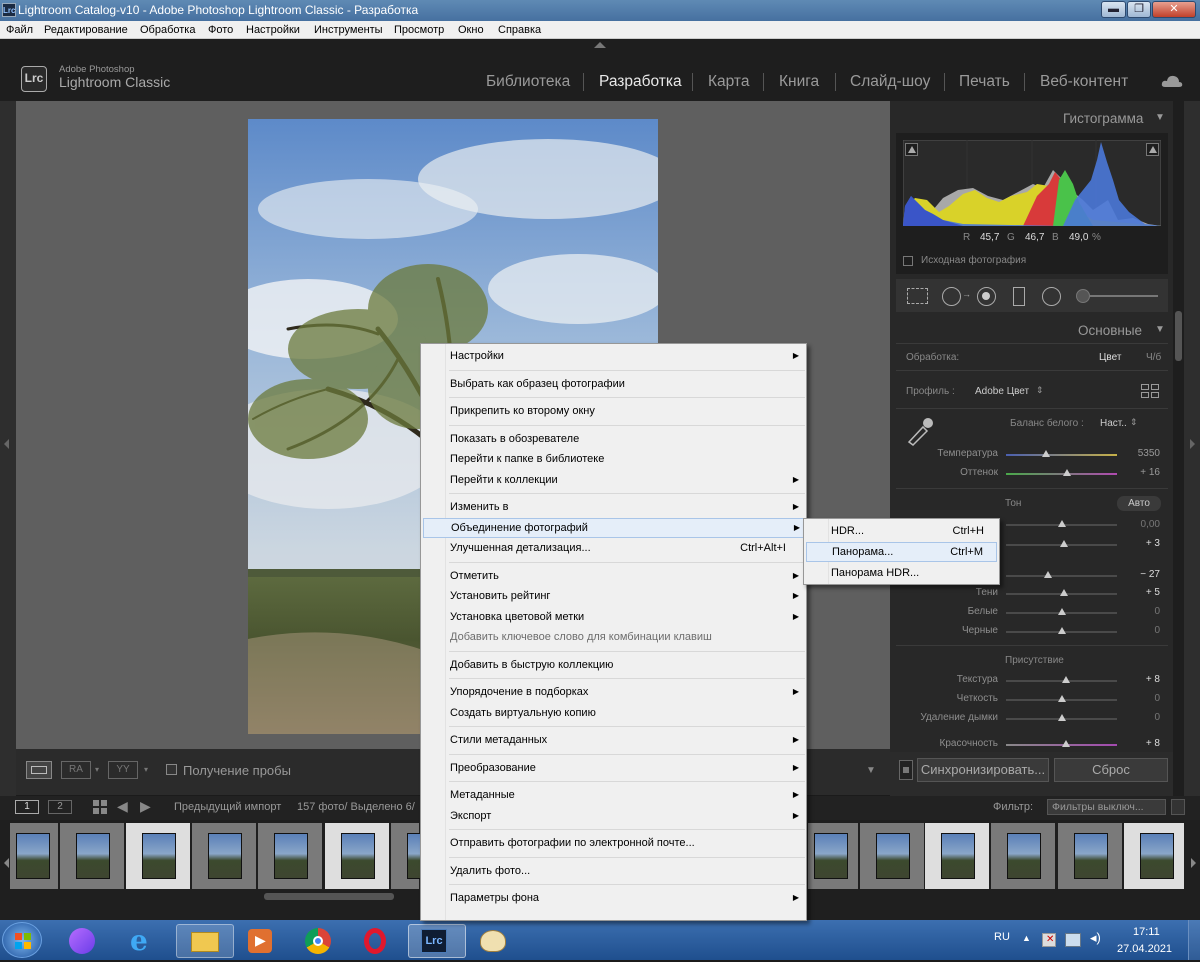  I want to click on context-menu-item: Стили метаданных ▶, so click(626, 740).